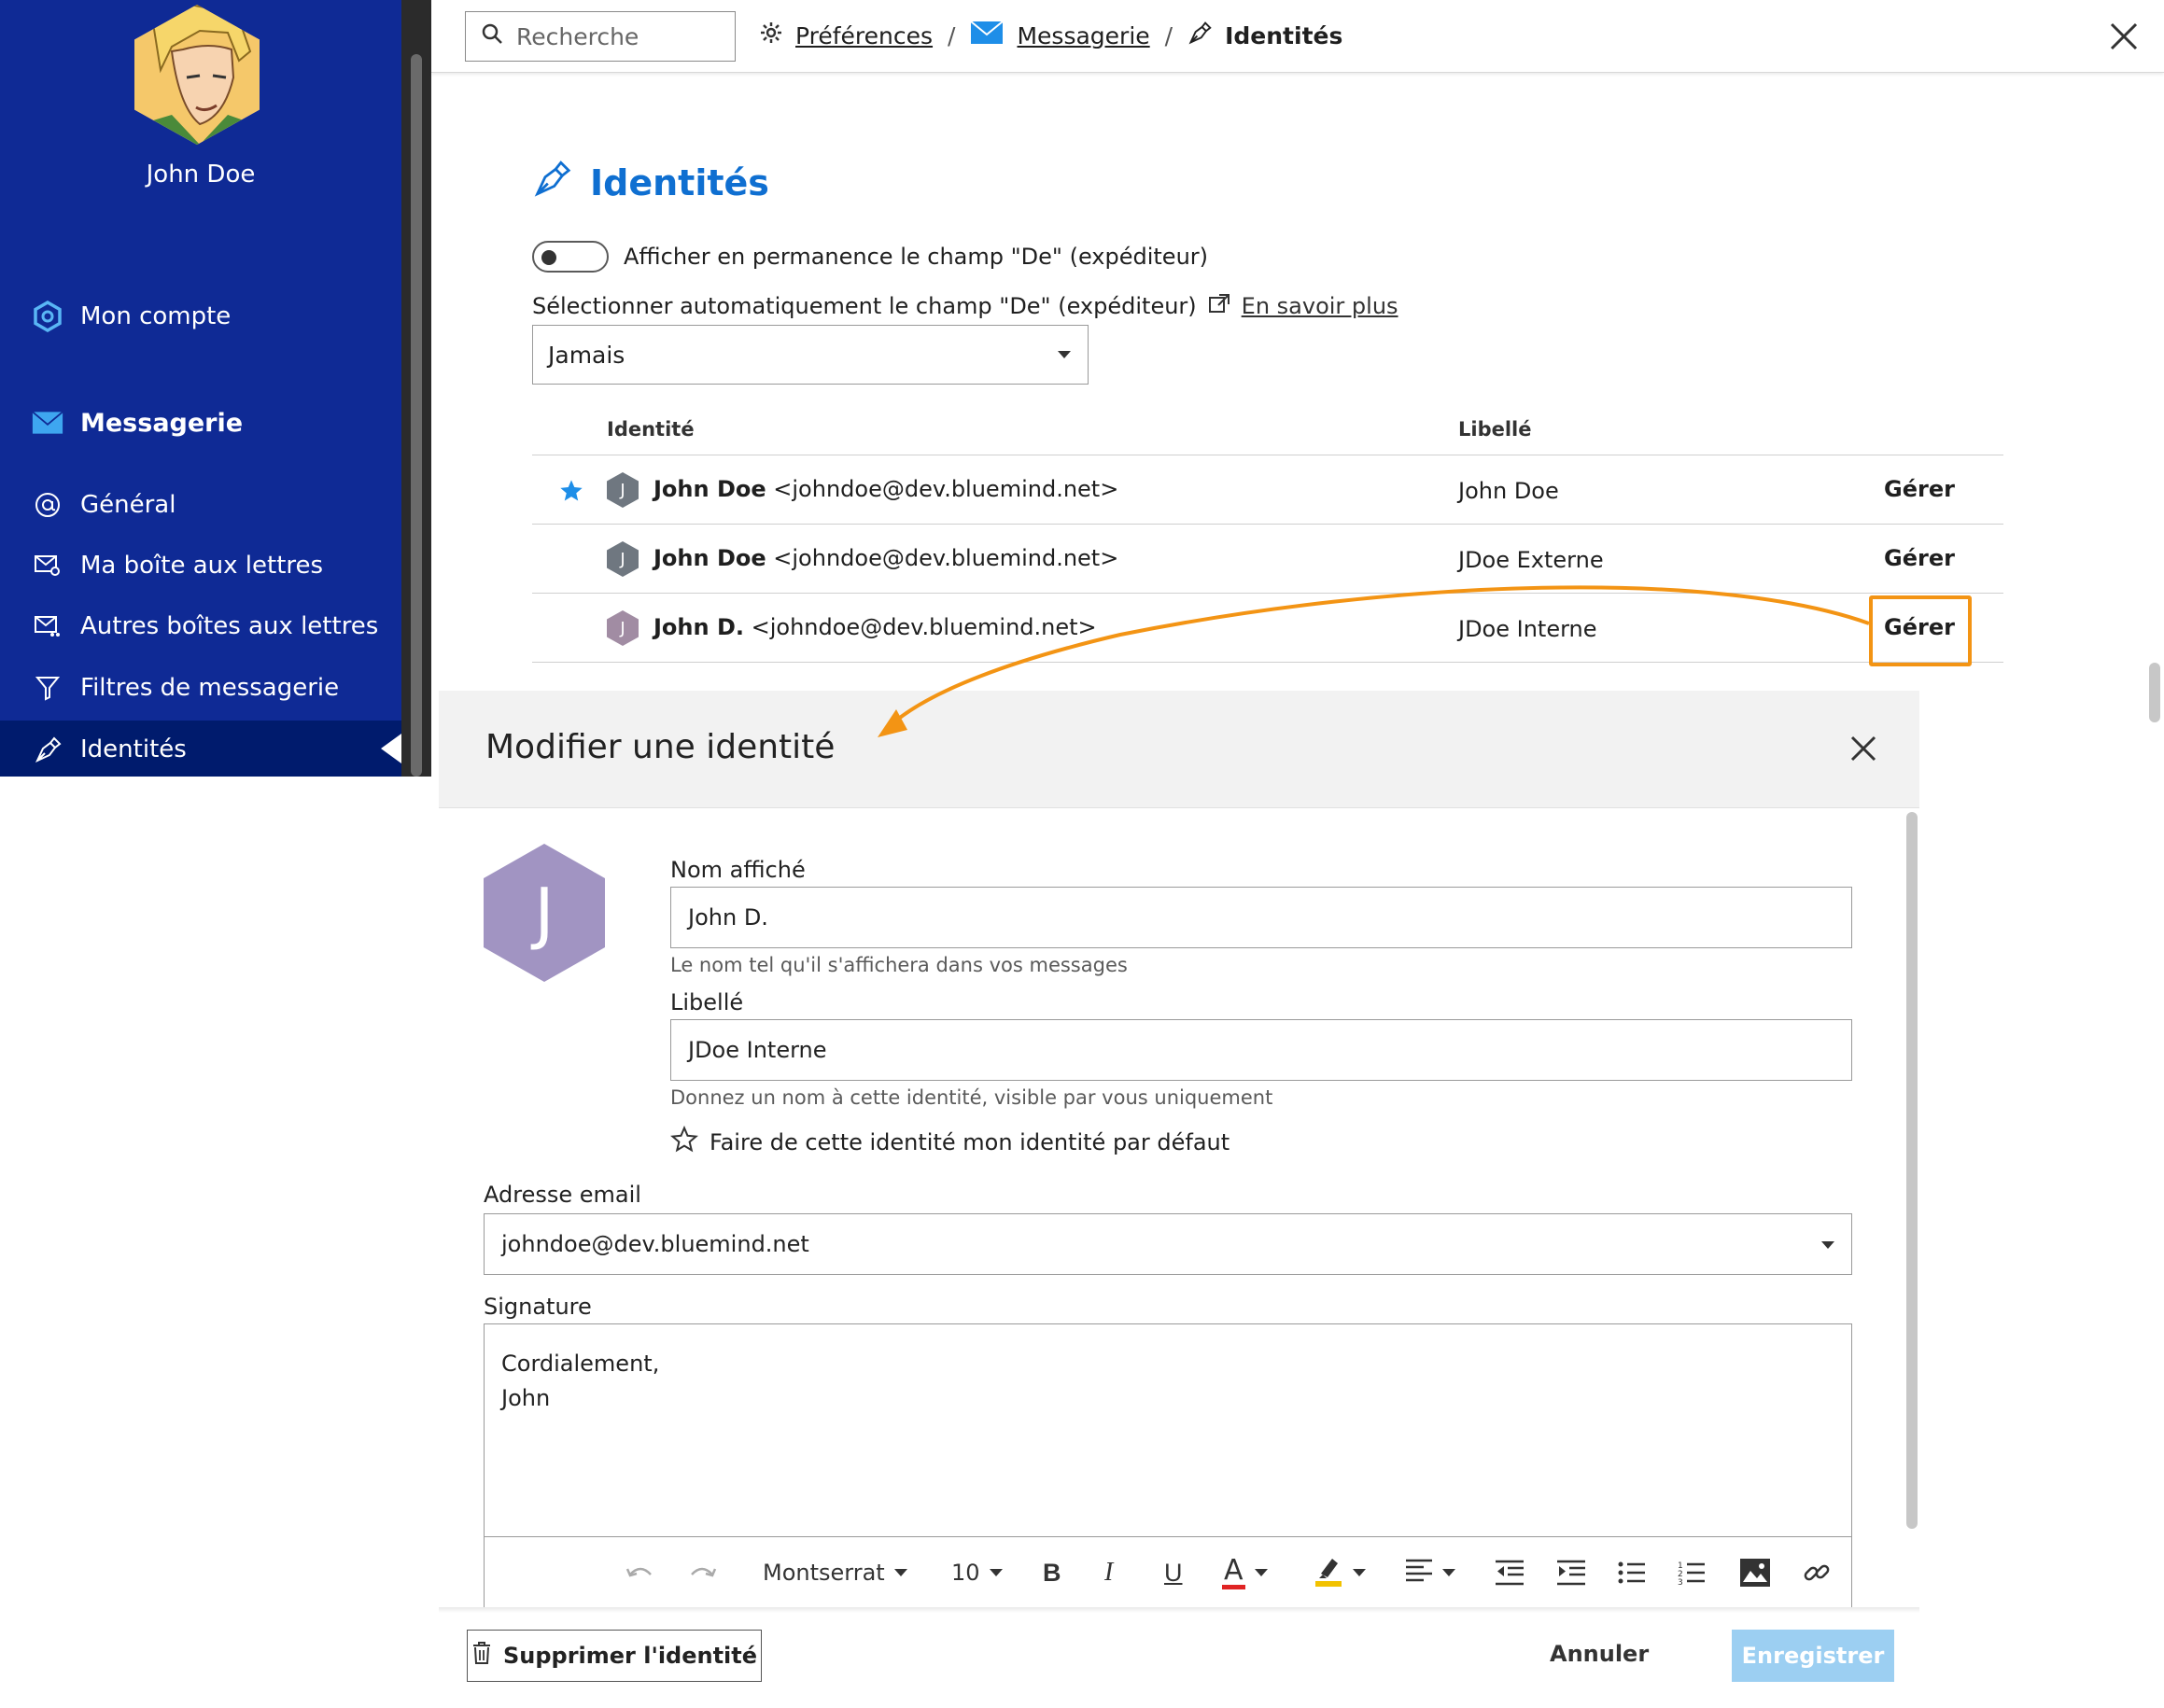 This screenshot has width=2164, height=1708. I want to click on text-color-button: A, so click(1245, 1572).